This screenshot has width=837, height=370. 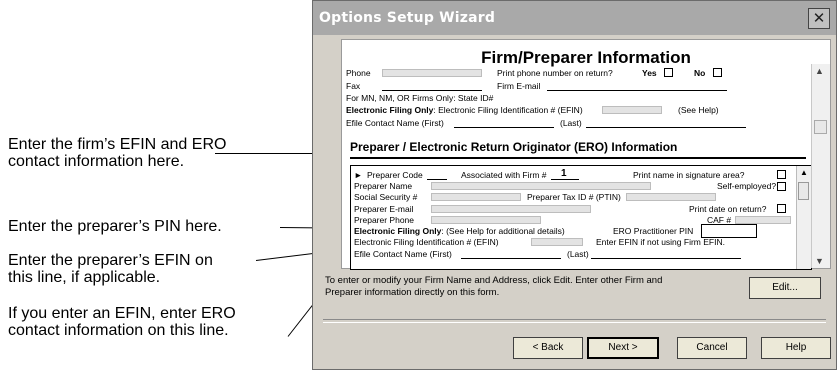 What do you see at coordinates (432, 90) in the screenshot?
I see `fax-field` at bounding box center [432, 90].